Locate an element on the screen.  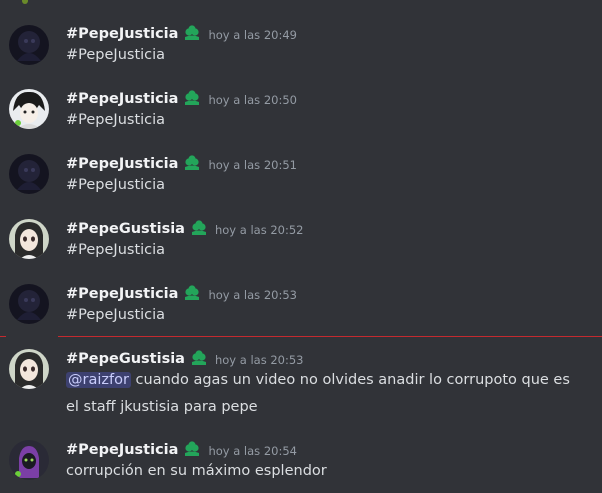
new-messages-divider is located at coordinates (330, 336).